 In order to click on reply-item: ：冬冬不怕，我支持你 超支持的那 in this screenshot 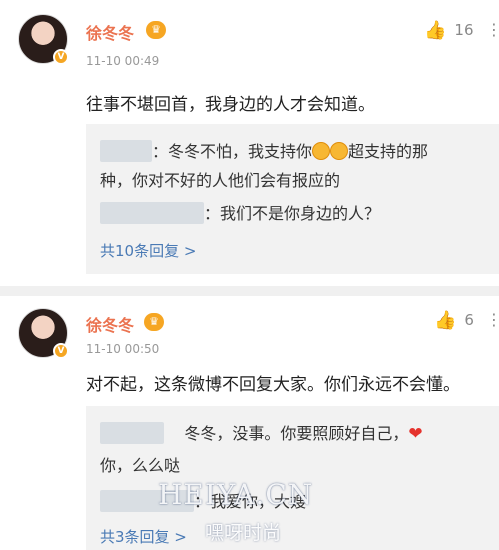, I will do `click(264, 150)`.